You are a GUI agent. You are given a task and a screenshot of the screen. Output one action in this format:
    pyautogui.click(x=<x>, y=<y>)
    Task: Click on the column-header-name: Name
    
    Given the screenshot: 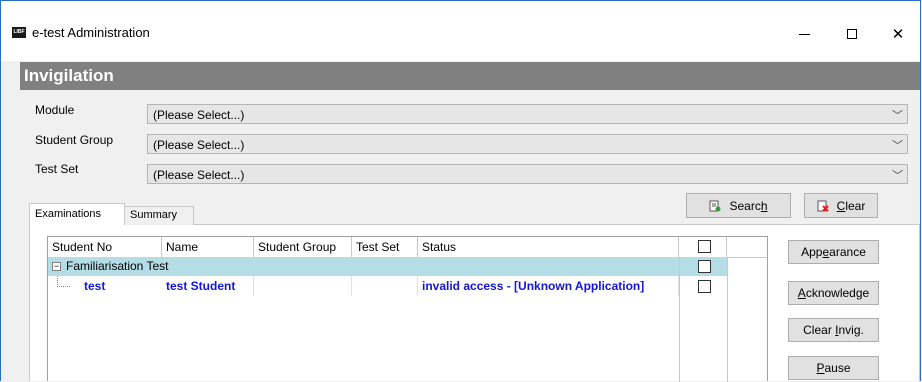 What is the action you would take?
    pyautogui.click(x=208, y=247)
    